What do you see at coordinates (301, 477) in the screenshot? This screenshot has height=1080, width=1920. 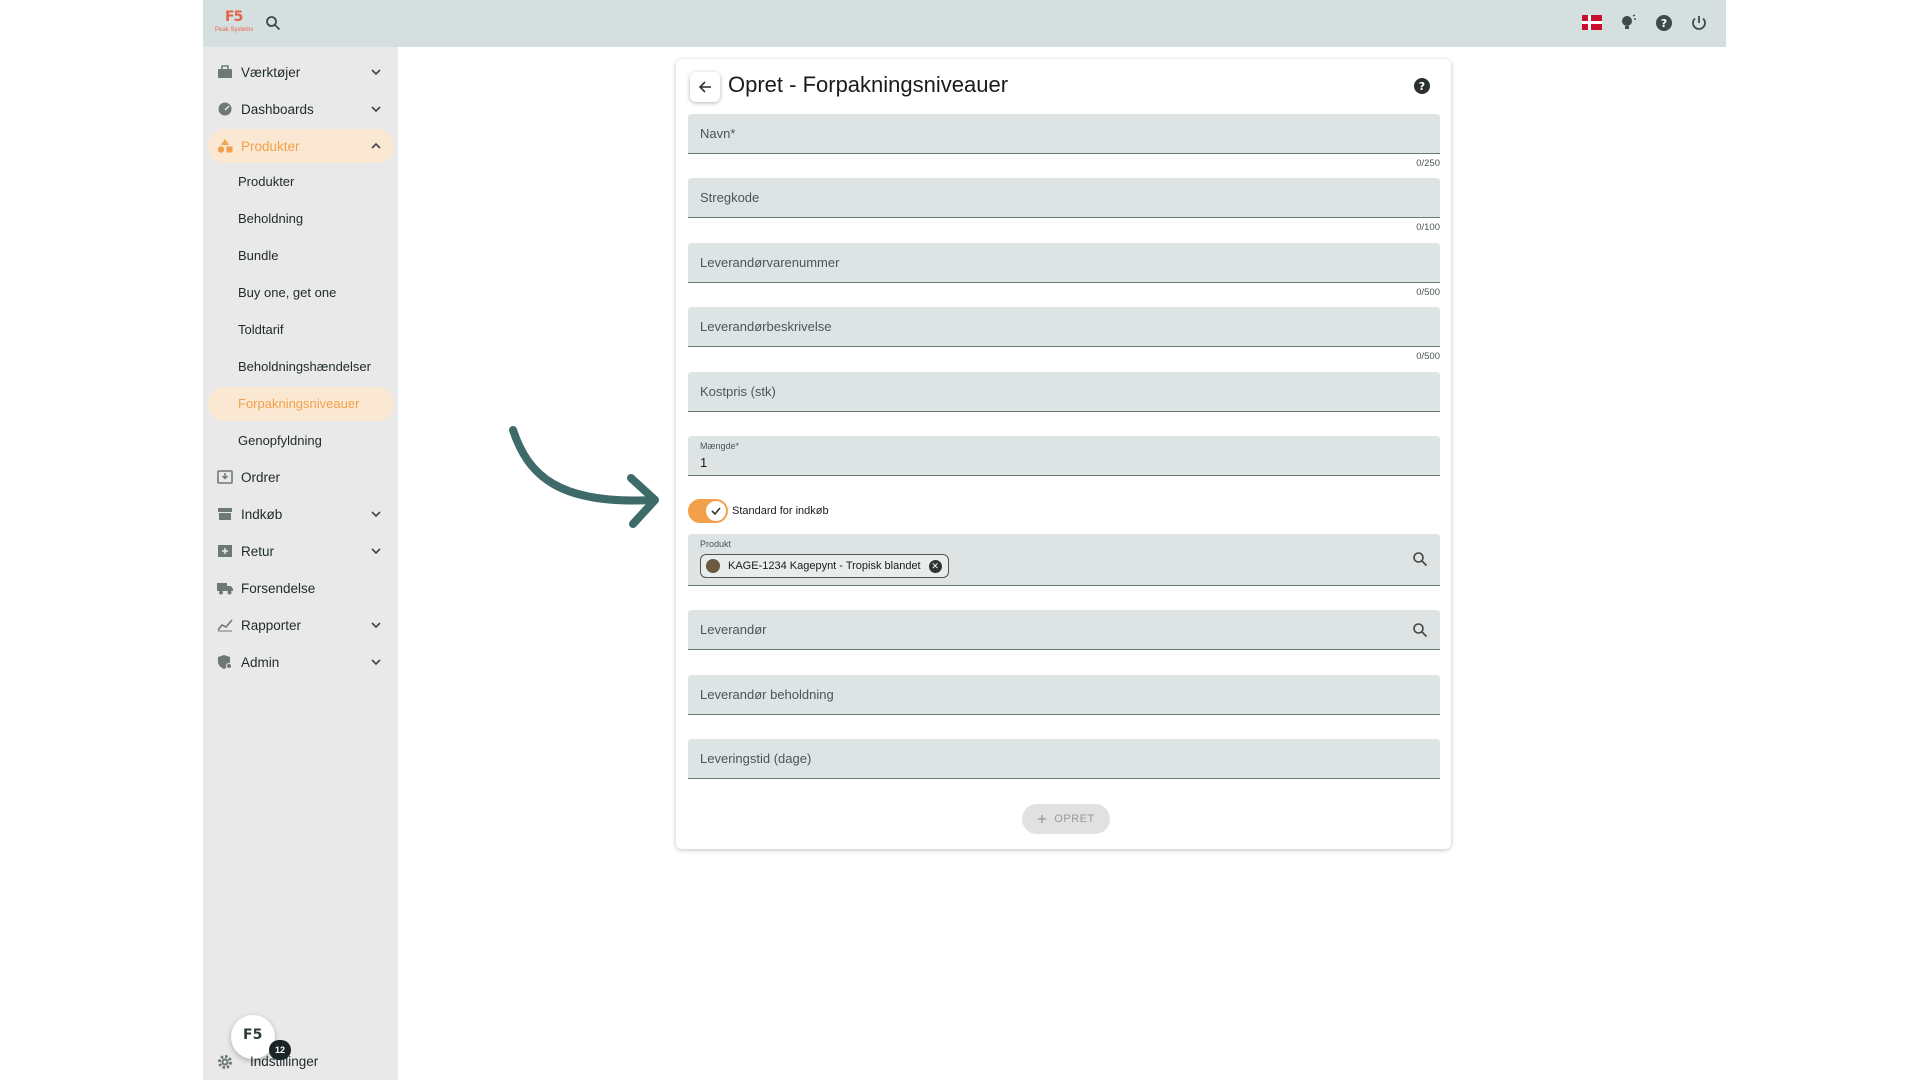 I see `sidebar-item-ordrer: Ordrer` at bounding box center [301, 477].